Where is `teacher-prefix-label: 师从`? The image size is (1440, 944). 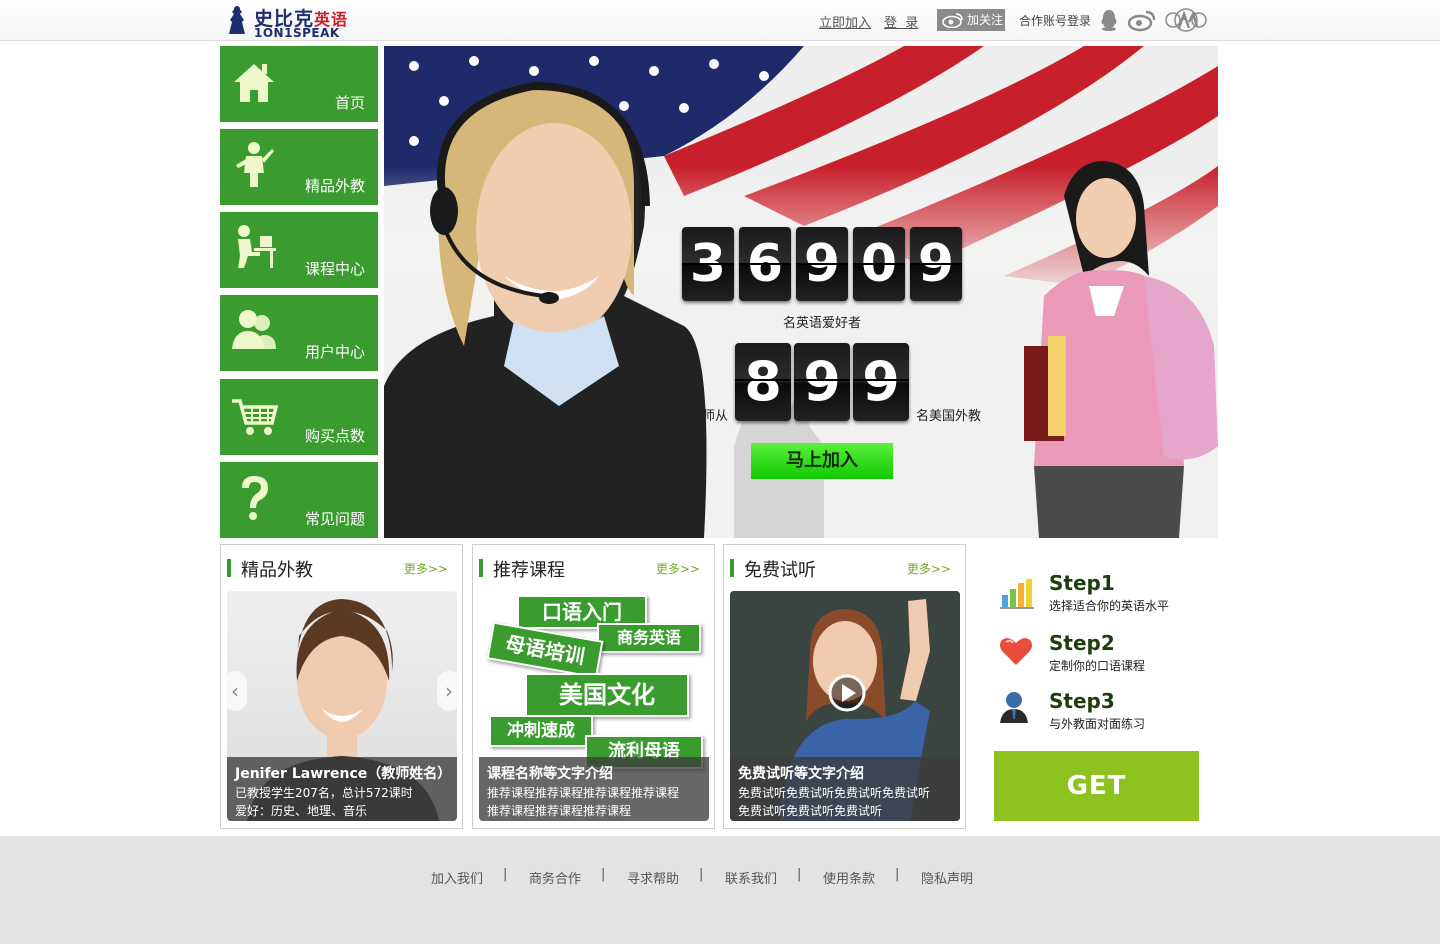 teacher-prefix-label: 师从 is located at coordinates (715, 416).